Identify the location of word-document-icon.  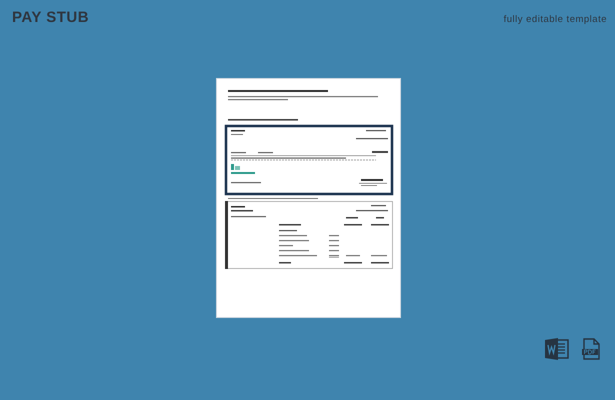
(557, 349).